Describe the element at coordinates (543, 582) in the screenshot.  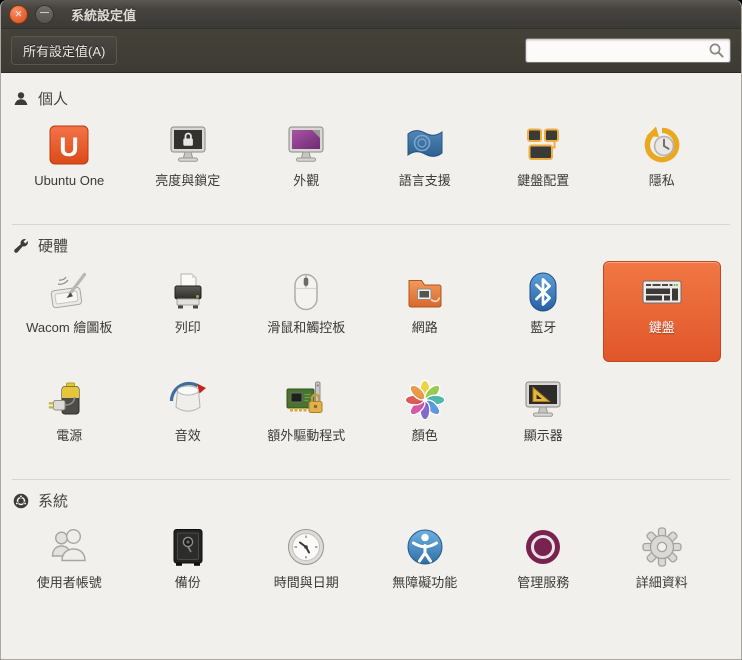
I see `settings-item-label: 管理服務` at that location.